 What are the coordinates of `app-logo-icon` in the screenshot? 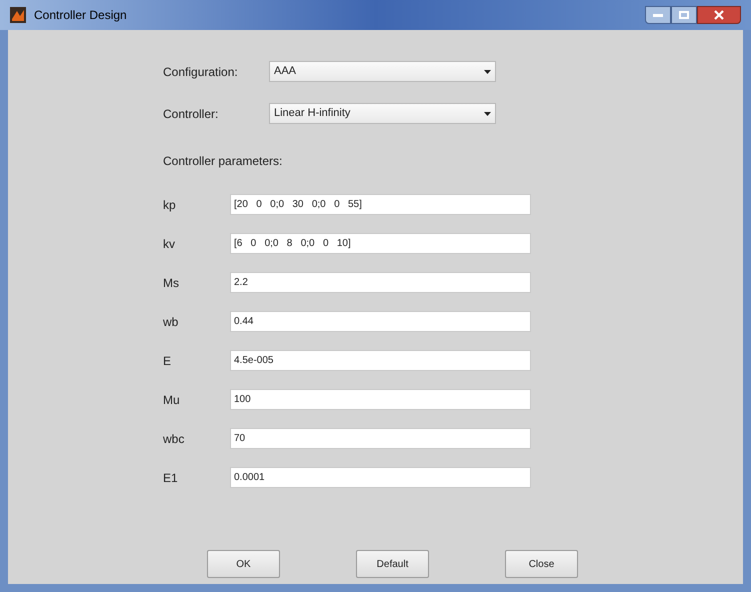 It's located at (18, 15).